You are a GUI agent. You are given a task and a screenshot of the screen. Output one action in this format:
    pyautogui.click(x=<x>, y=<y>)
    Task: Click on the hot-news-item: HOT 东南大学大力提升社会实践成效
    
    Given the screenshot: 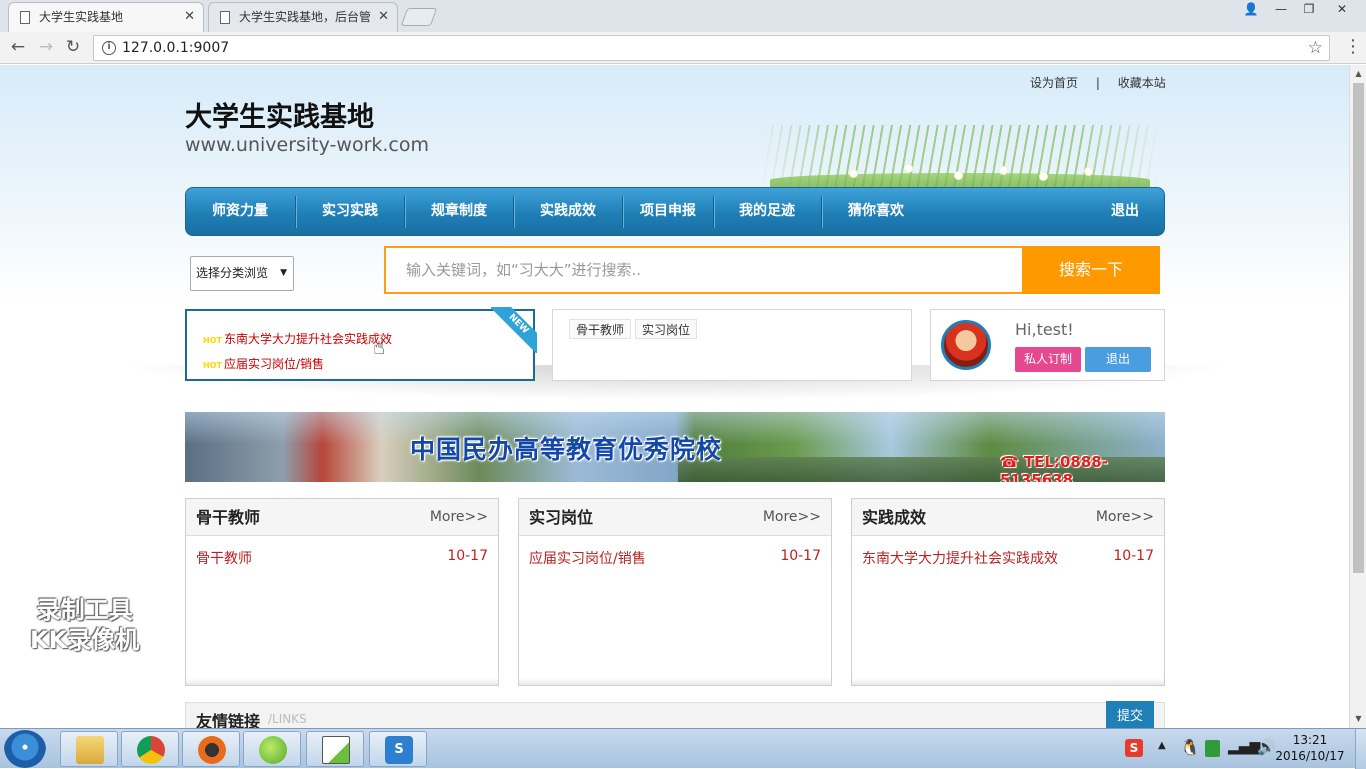 What is the action you would take?
    pyautogui.click(x=297, y=338)
    